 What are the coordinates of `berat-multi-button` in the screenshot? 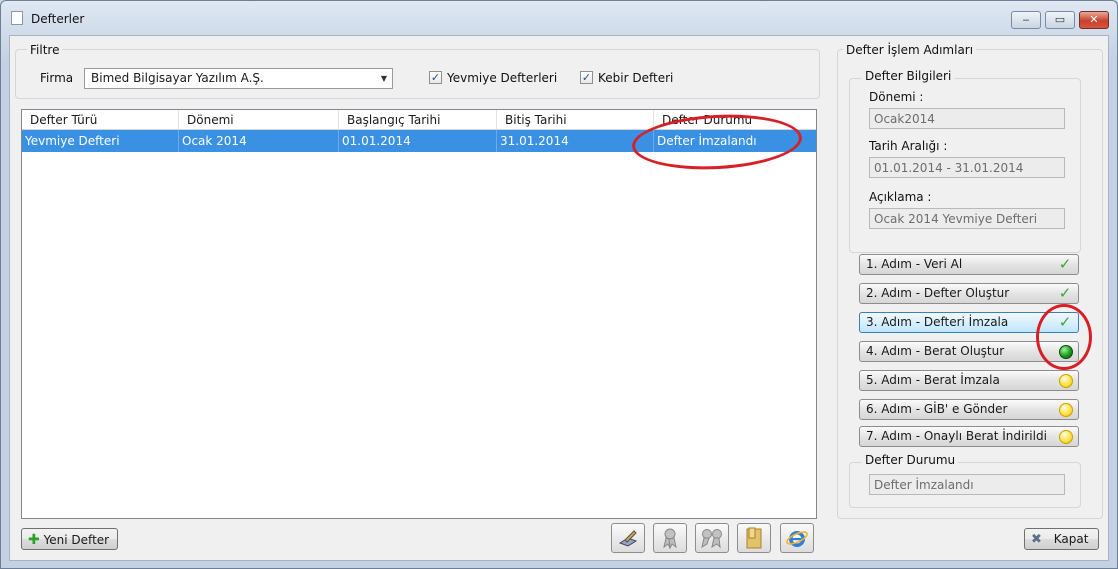 It's located at (712, 538).